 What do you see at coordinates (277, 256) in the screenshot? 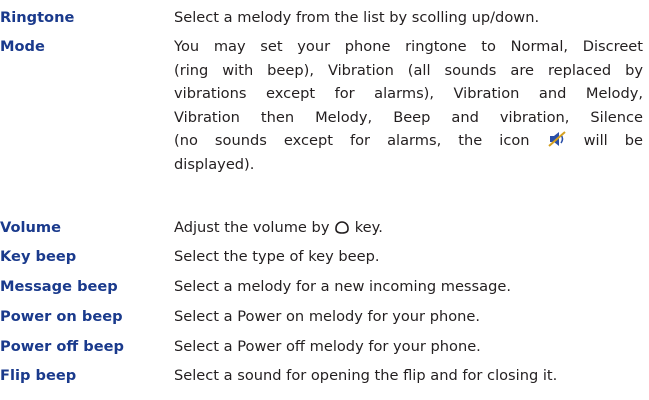
I see `term-description: Select the type of key beep.` at bounding box center [277, 256].